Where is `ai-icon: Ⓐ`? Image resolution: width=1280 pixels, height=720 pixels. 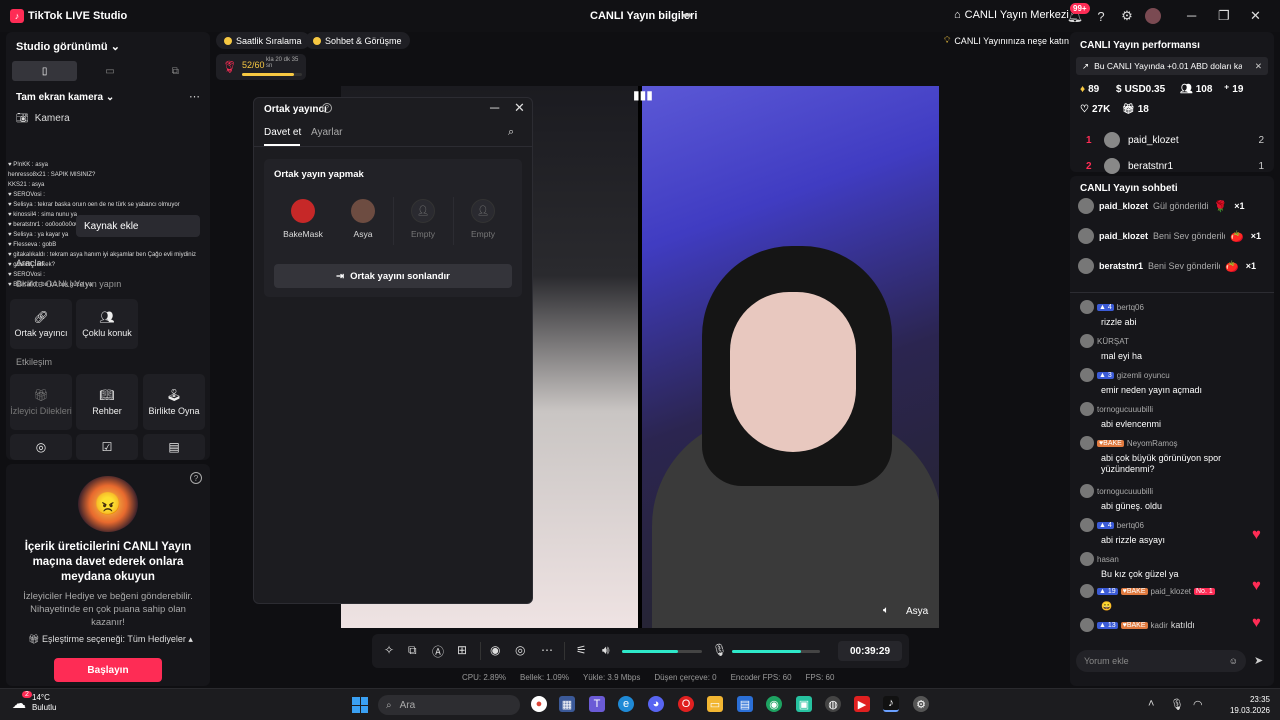
ai-icon: Ⓐ is located at coordinates (438, 651).